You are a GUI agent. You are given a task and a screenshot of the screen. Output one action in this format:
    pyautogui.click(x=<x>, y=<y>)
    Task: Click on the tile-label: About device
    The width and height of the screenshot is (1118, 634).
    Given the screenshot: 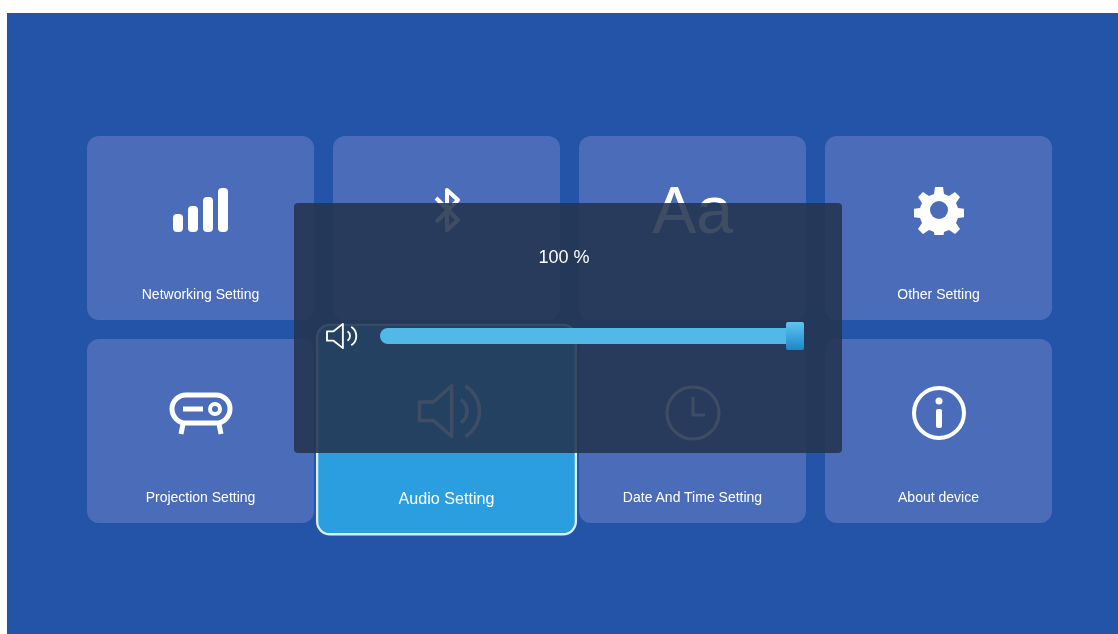 What is the action you would take?
    pyautogui.click(x=938, y=497)
    